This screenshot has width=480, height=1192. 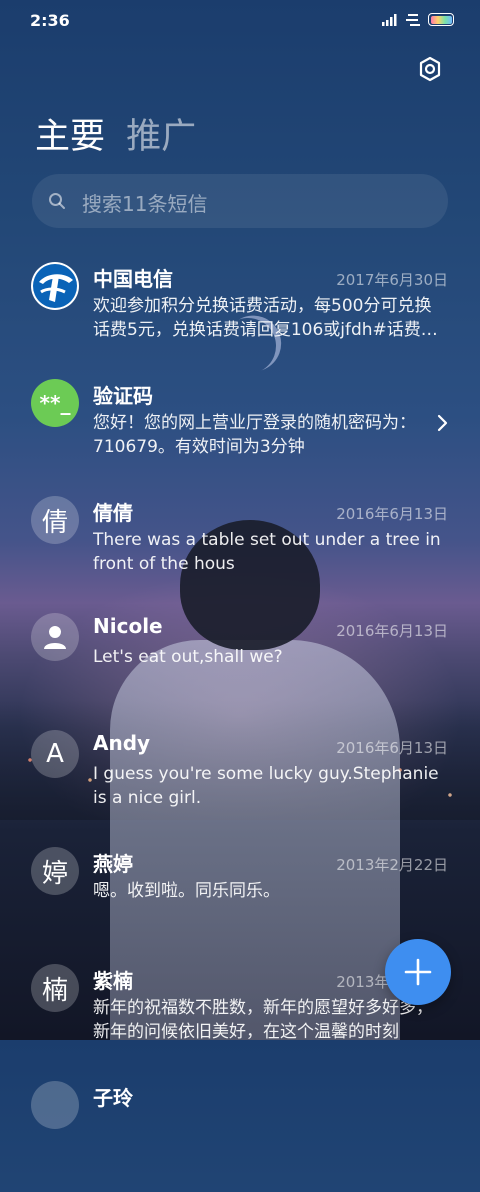 What do you see at coordinates (188, 657) in the screenshot?
I see `message-preview: Let's eat out,shall we?` at bounding box center [188, 657].